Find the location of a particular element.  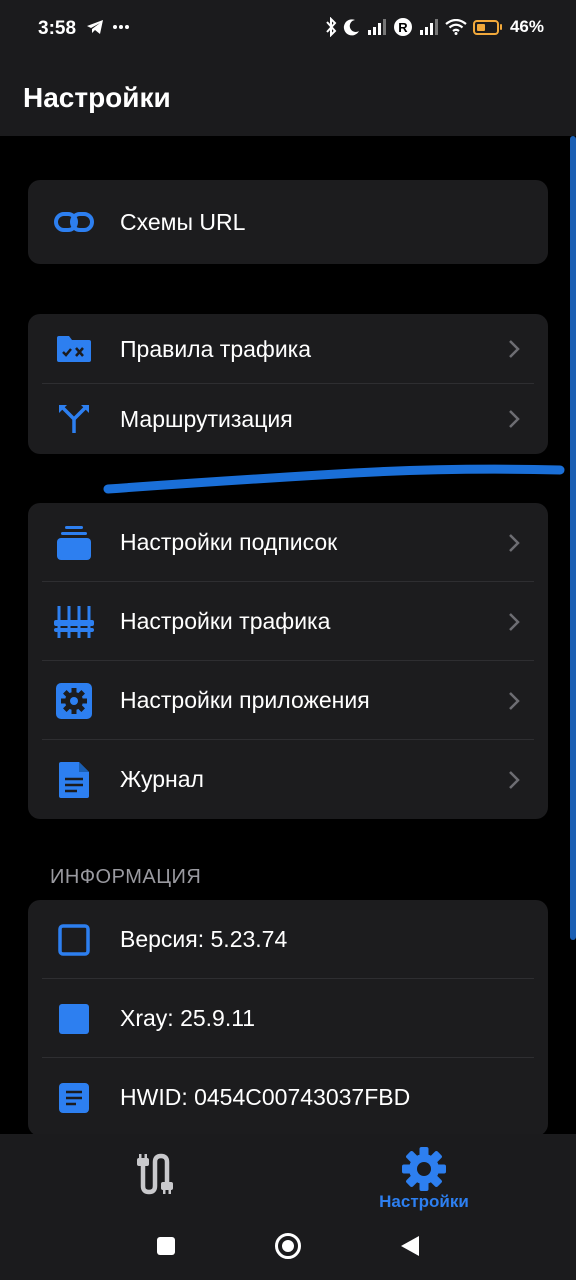

subscriptions-stack-icon is located at coordinates (74, 543).